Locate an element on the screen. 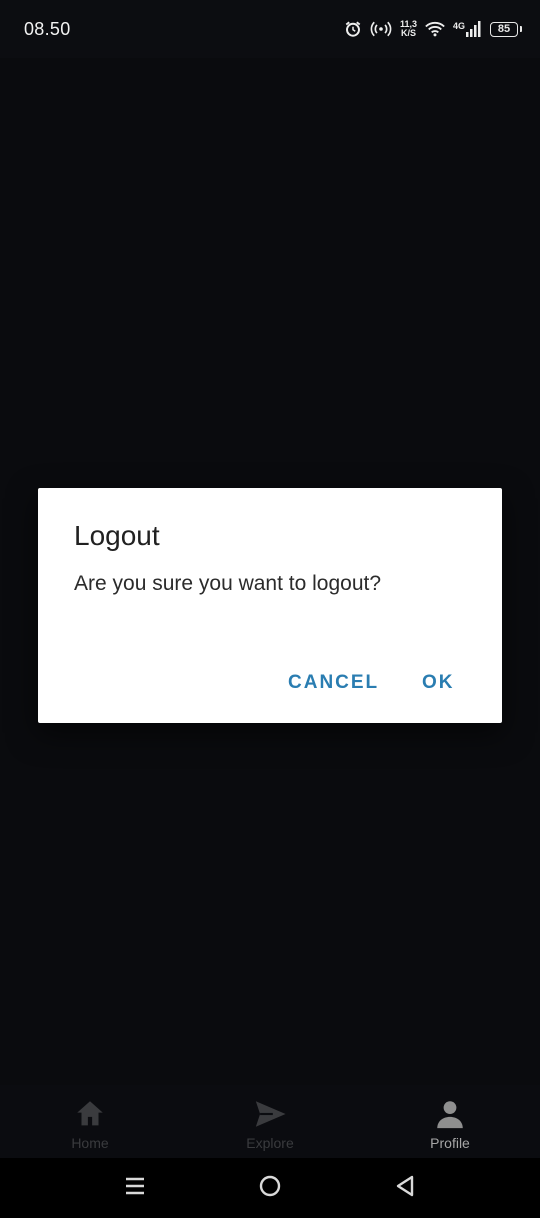 This screenshot has width=540, height=1218. battery-icon: 85 is located at coordinates (506, 29).